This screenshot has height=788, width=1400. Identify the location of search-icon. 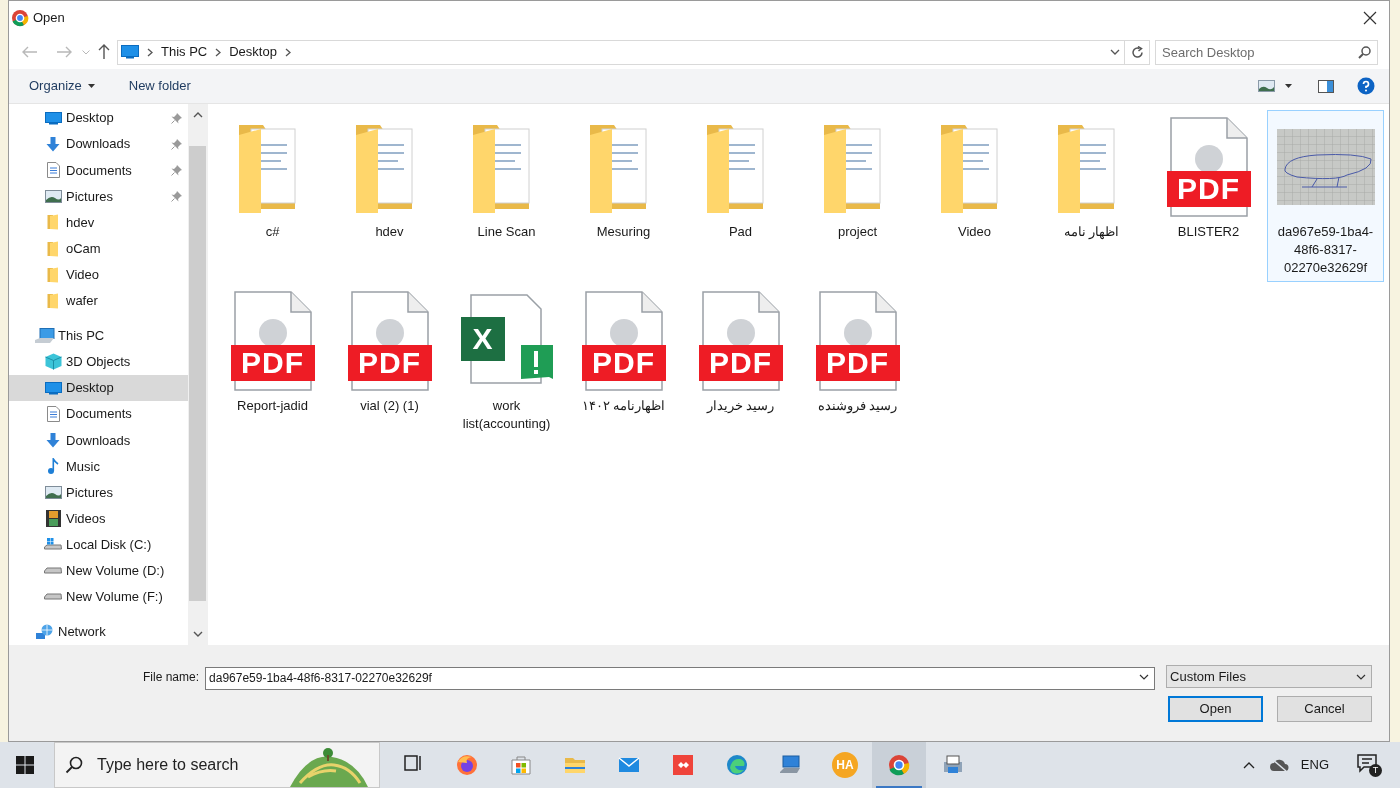
(74, 765).